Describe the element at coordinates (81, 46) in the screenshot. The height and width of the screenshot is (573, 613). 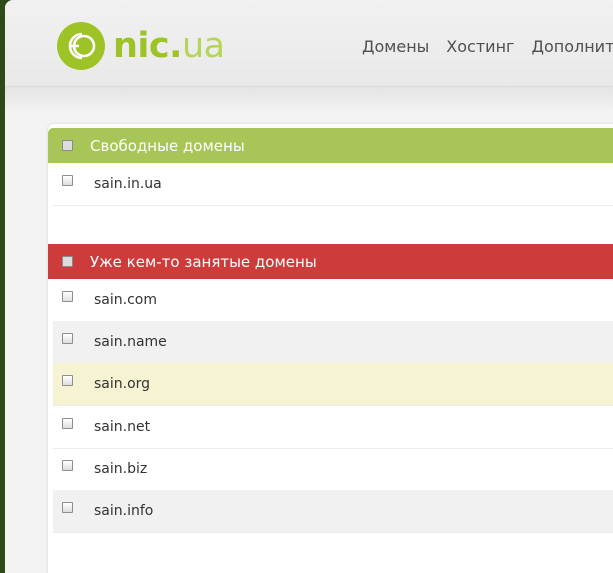
I see `logo-mark-icon` at that location.